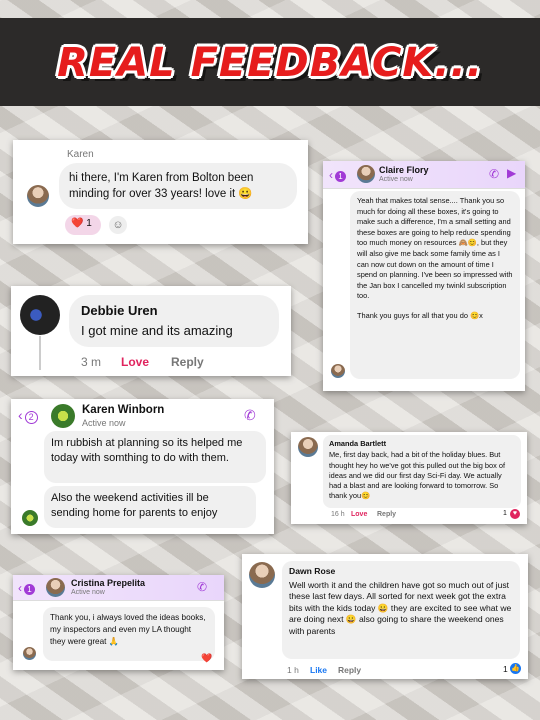  What do you see at coordinates (515, 514) in the screenshot?
I see `heart-icon: ♥` at bounding box center [515, 514].